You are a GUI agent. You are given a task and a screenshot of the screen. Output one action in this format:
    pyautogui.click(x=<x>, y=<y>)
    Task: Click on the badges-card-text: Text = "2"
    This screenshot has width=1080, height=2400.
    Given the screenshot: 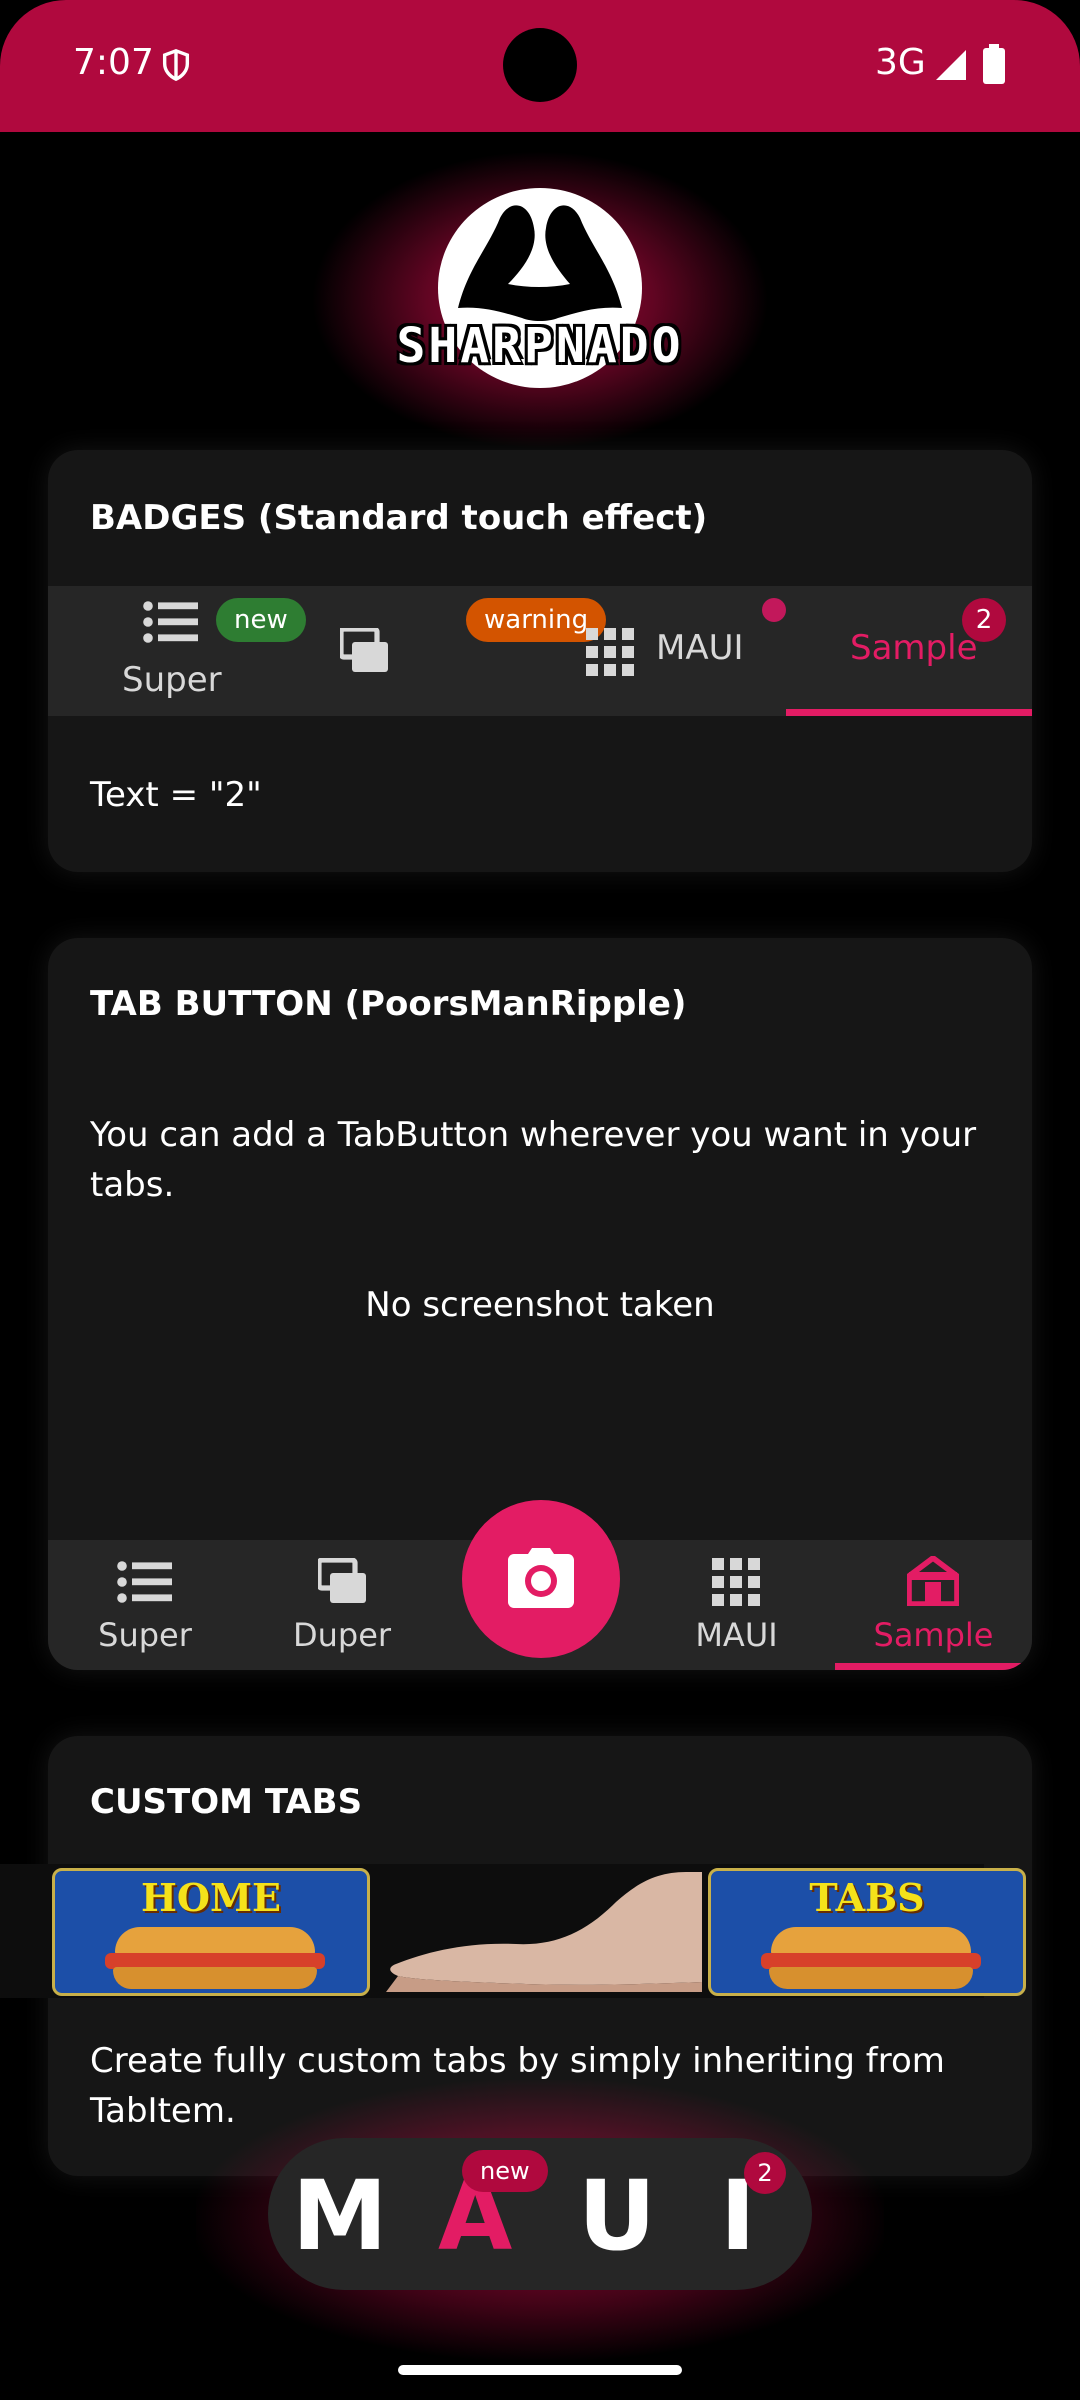 What is the action you would take?
    pyautogui.click(x=176, y=795)
    